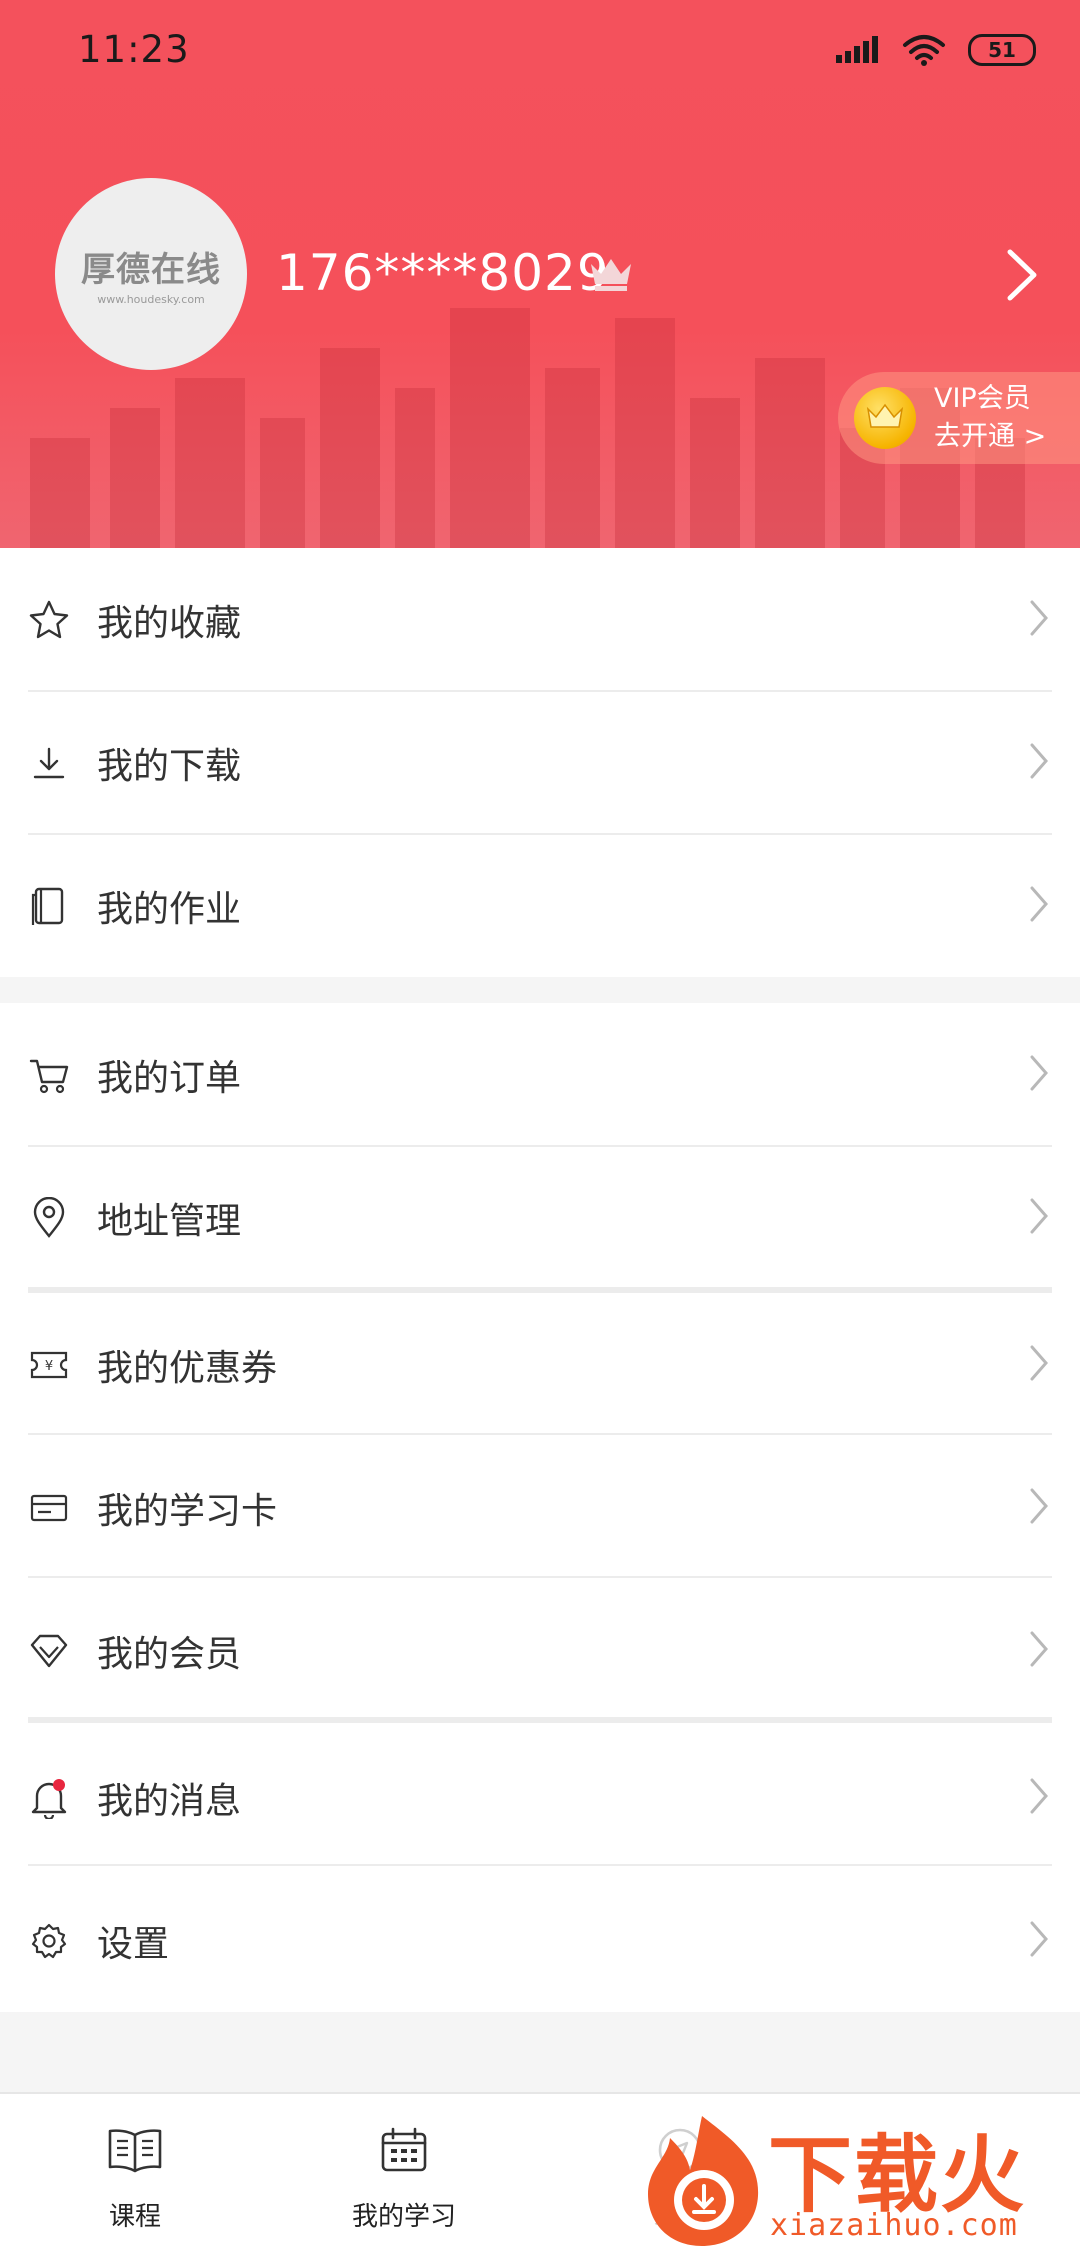 This screenshot has height=2250, width=1080. What do you see at coordinates (540, 1650) in the screenshot?
I see `menu-item-membership: 我的会员` at bounding box center [540, 1650].